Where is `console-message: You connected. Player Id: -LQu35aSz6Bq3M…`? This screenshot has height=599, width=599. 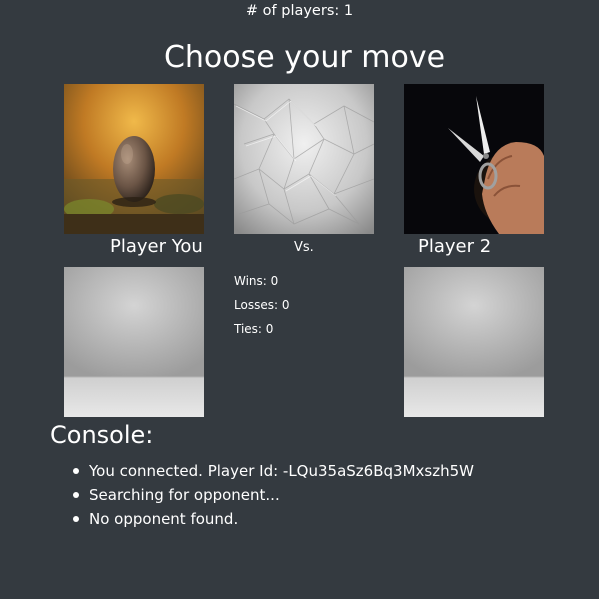
console-message: You connected. Player Id: -LQu35aSz6Bq3M… is located at coordinates (271, 472).